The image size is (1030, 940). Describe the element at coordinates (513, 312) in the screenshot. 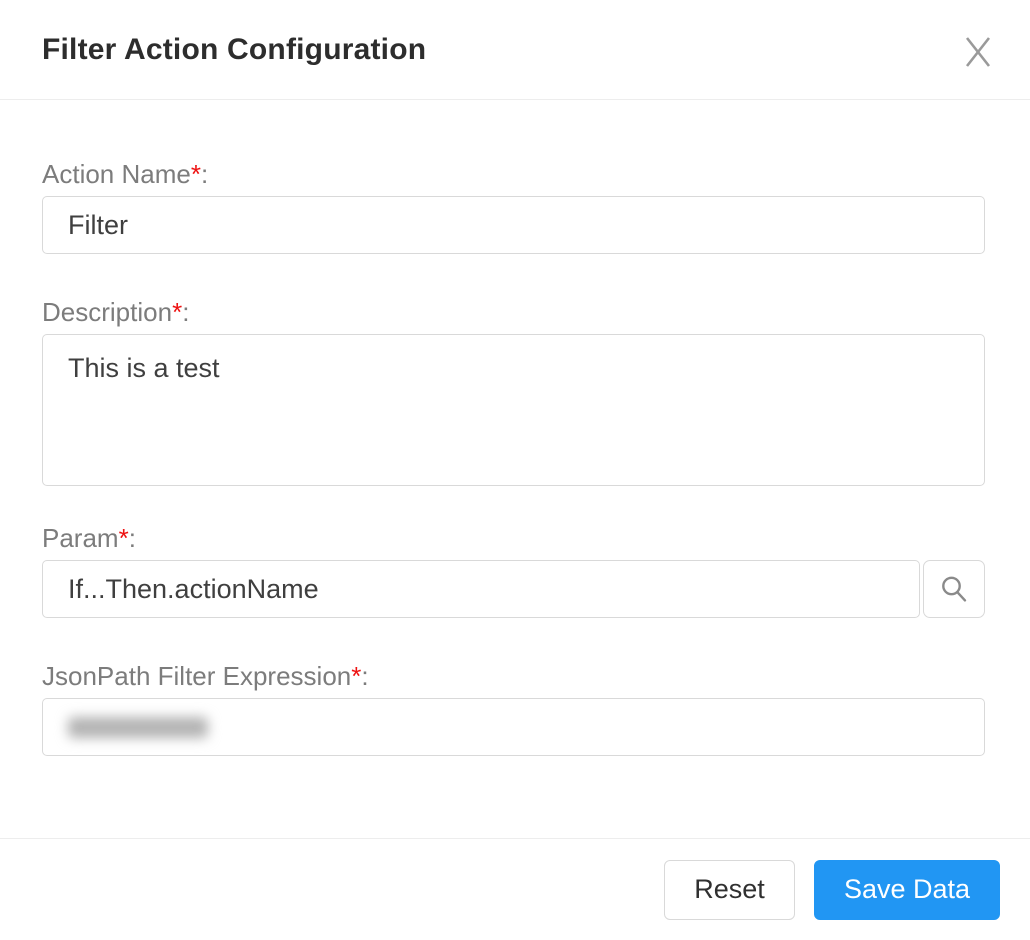

I see `description-label: Description*:` at that location.